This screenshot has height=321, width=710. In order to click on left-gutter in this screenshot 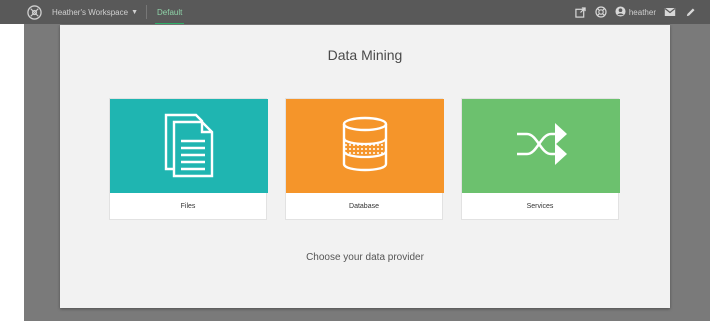, I will do `click(12, 172)`.